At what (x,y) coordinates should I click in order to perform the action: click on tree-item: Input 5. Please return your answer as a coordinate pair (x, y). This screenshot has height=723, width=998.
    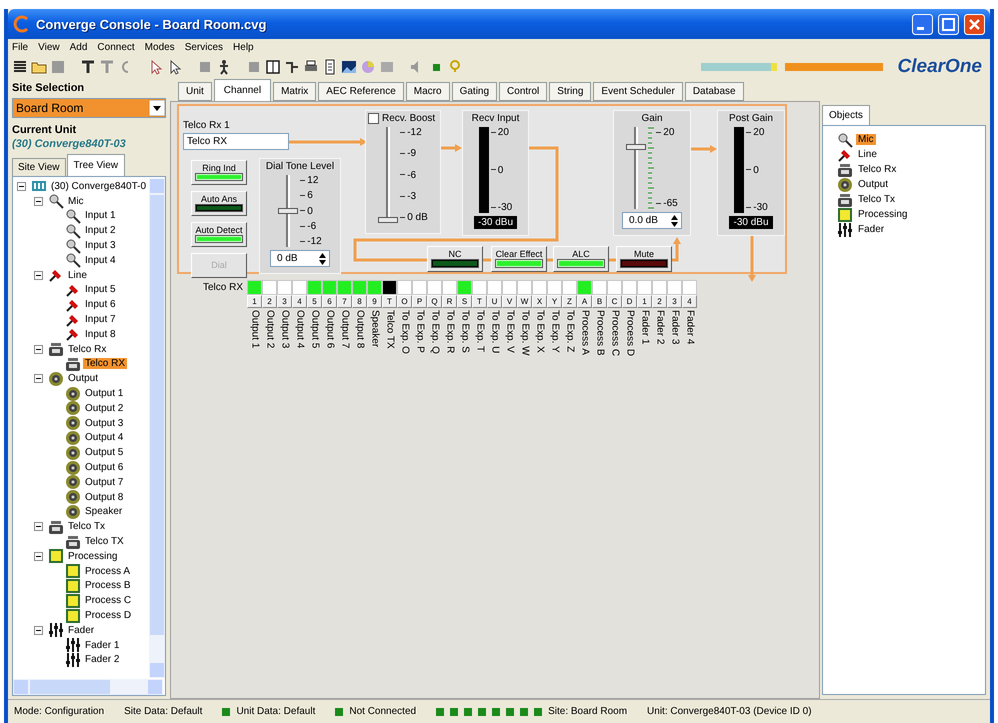
    Looking at the image, I should click on (100, 290).